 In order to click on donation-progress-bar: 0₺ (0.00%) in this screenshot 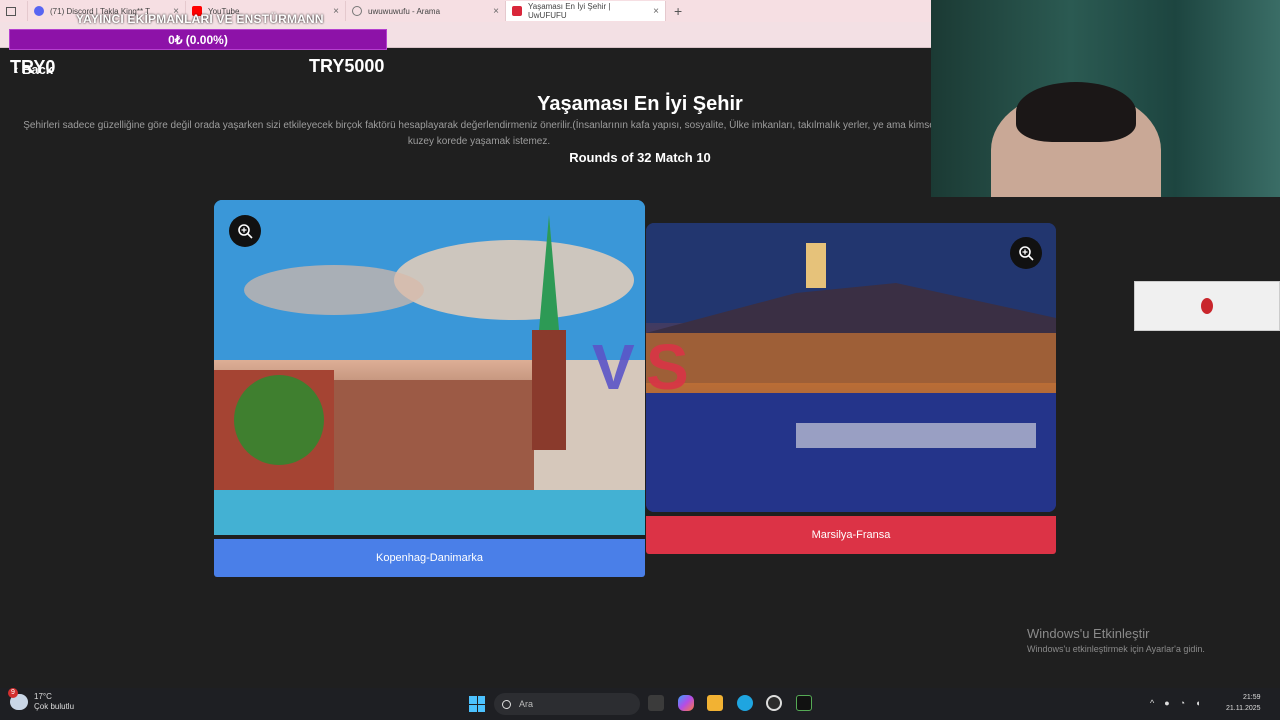, I will do `click(198, 39)`.